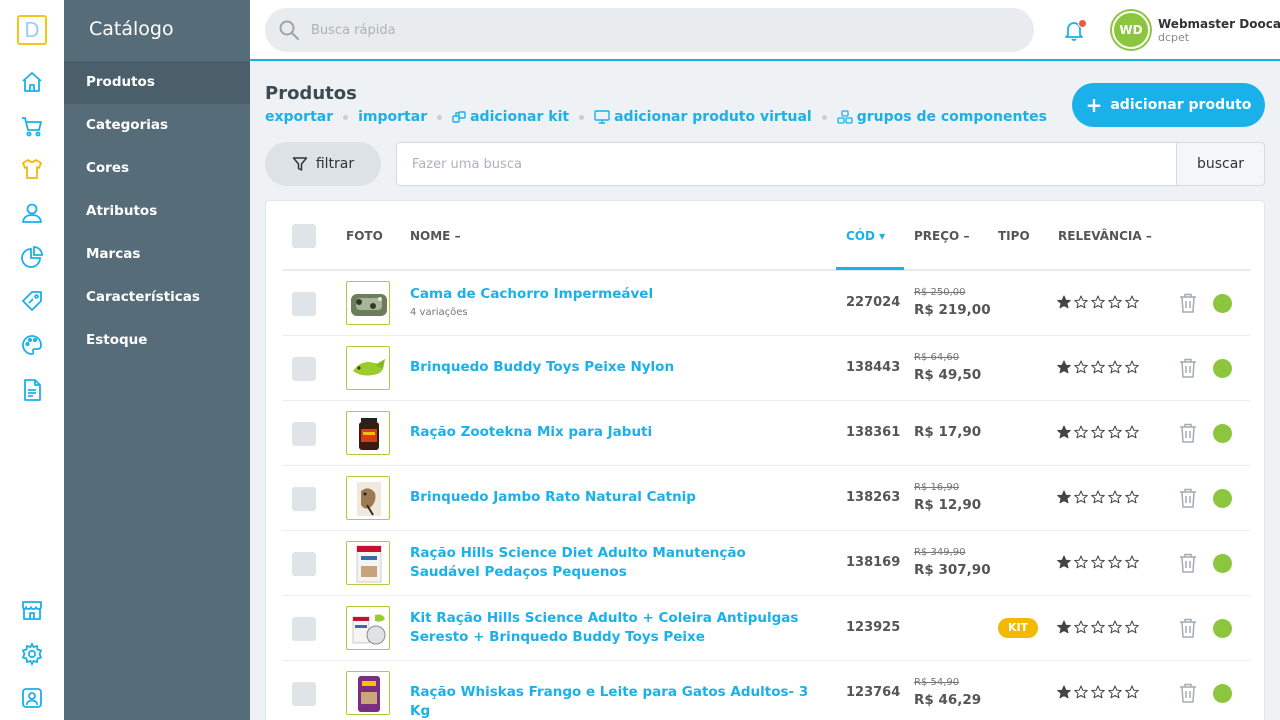 The height and width of the screenshot is (720, 1280). What do you see at coordinates (1105, 236) in the screenshot?
I see `column-relevancia: RELEVÂNCIA –` at bounding box center [1105, 236].